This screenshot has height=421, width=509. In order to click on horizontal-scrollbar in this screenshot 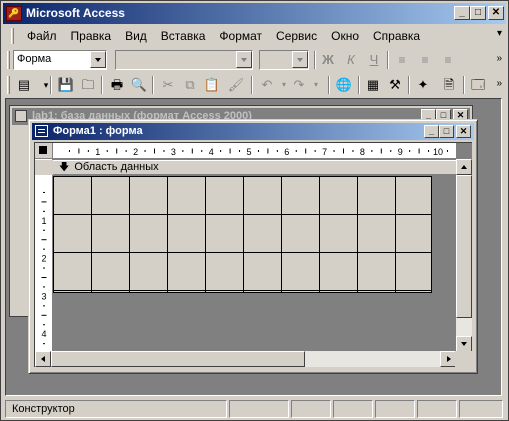, I will do `click(245, 359)`.